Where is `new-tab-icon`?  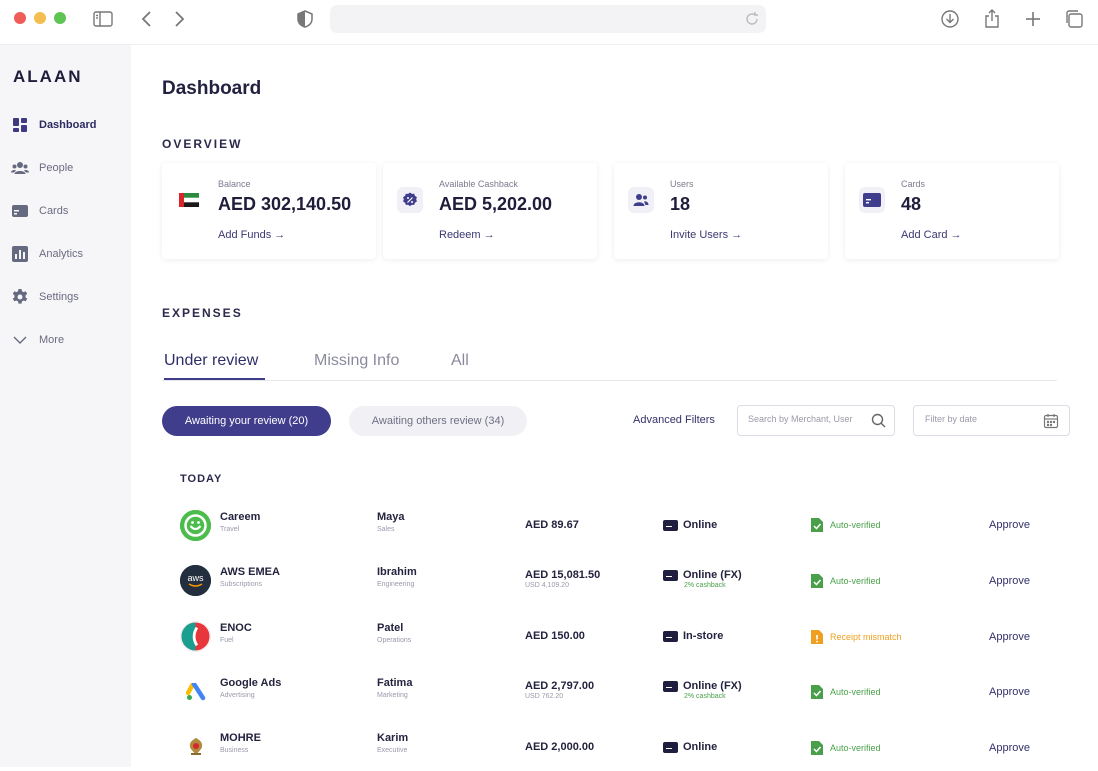
new-tab-icon is located at coordinates (1033, 19).